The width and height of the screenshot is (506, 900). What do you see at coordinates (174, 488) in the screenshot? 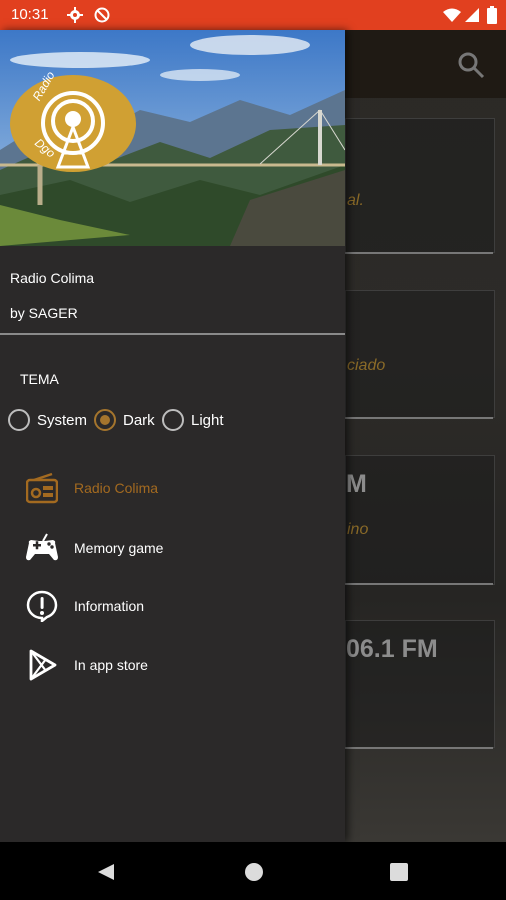
I see `menu-item-radio-colima: Radio Colima` at bounding box center [174, 488].